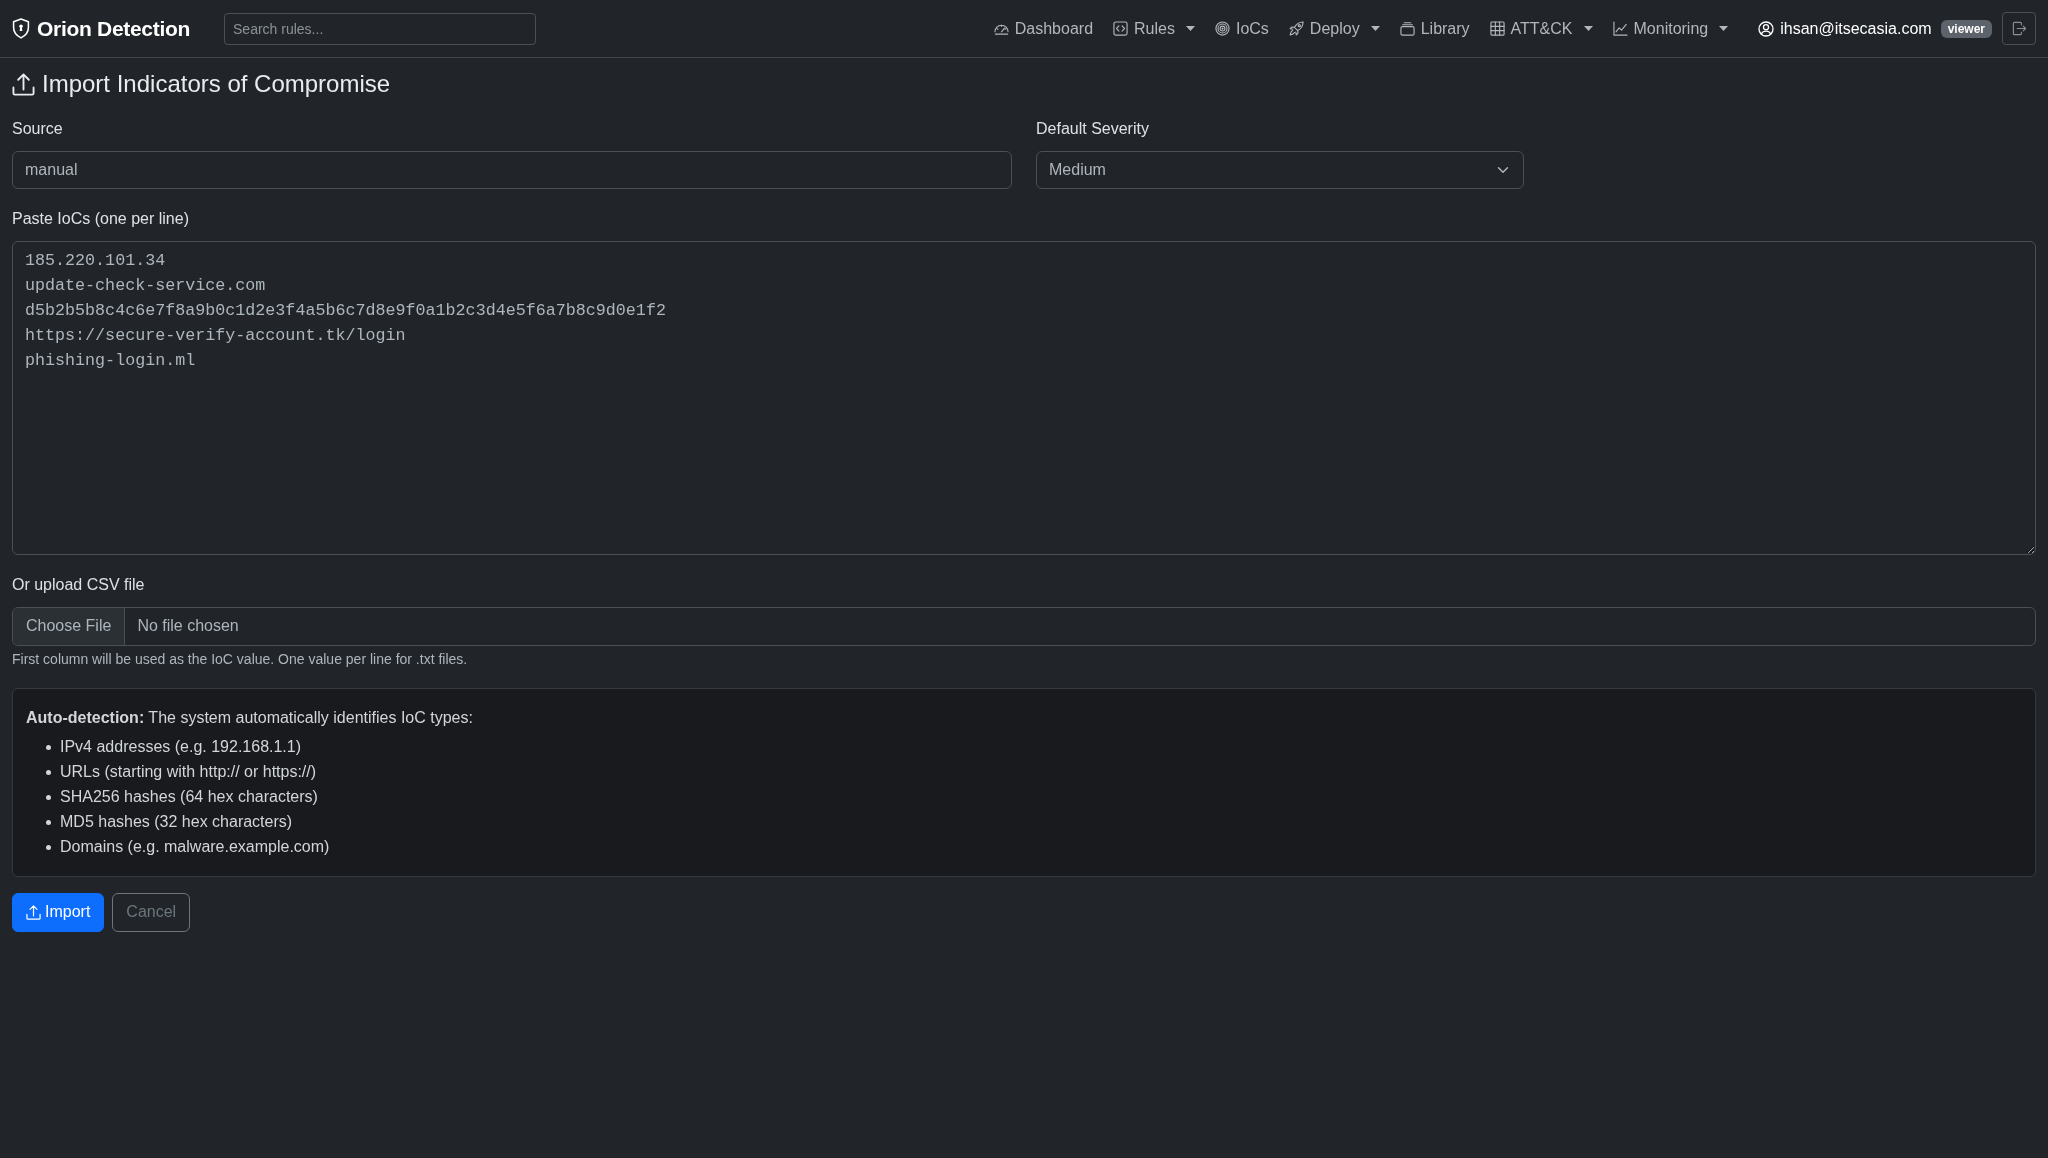  I want to click on nav-link: Monitoring, so click(1670, 28).